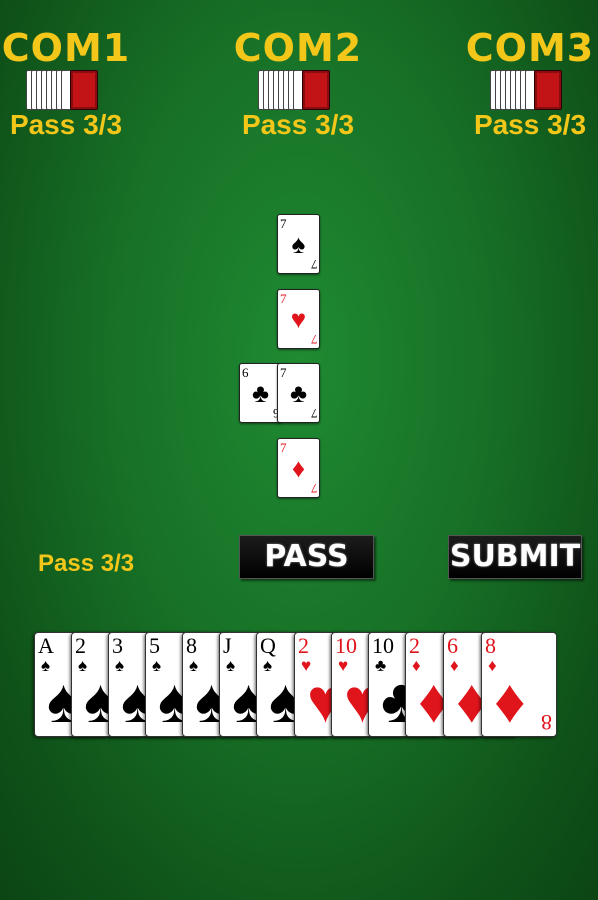  I want to click on hand-card: 8 ♦ ♦ 8, so click(519, 684).